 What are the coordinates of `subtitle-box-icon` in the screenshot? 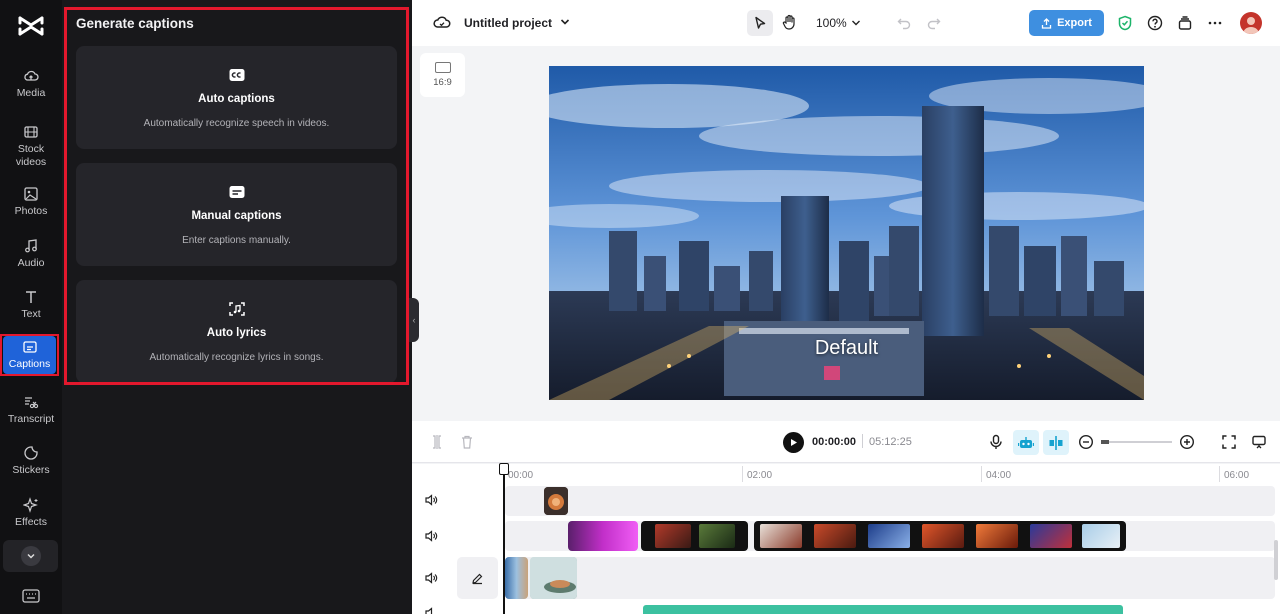 It's located at (236, 192).